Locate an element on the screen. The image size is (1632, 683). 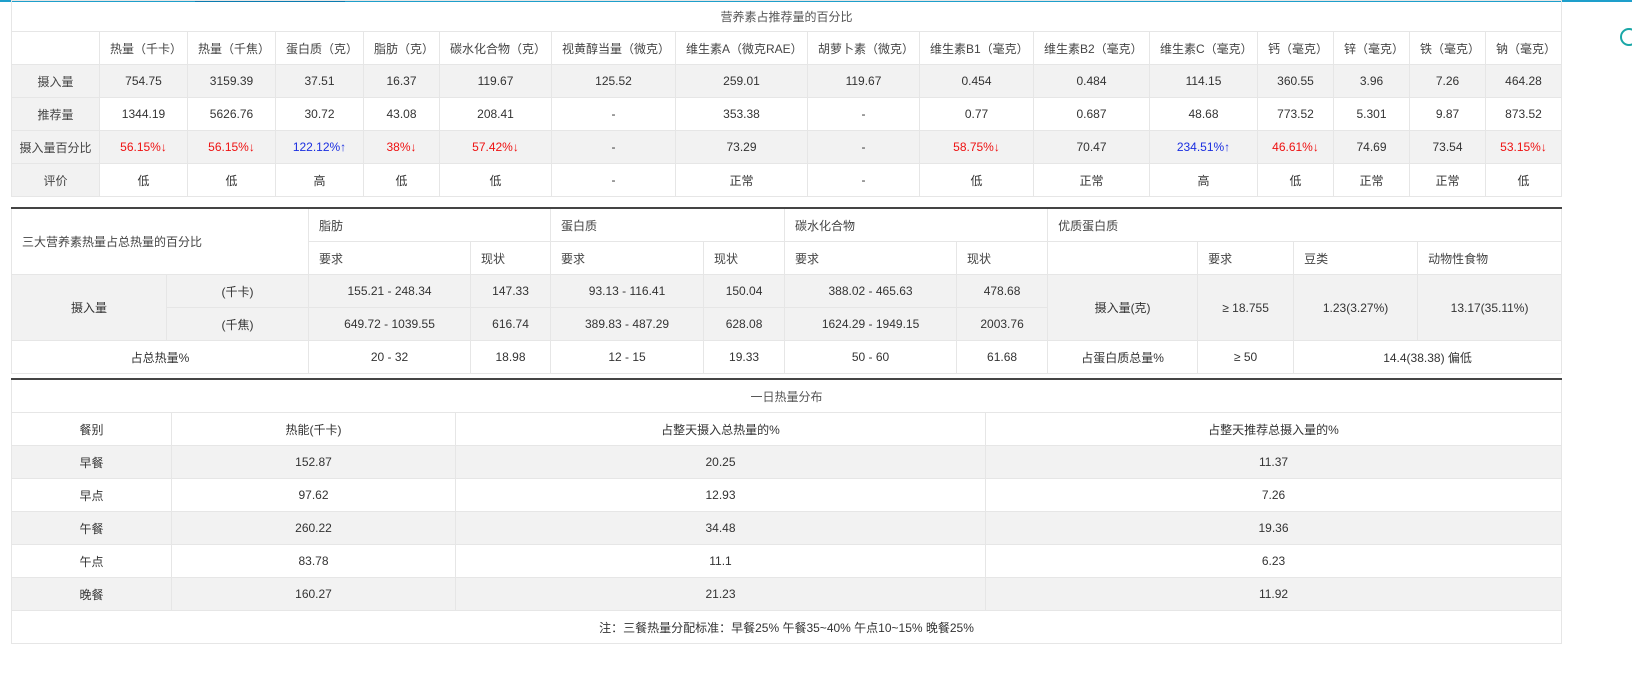
table-cell: 773.52 is located at coordinates (1295, 114).